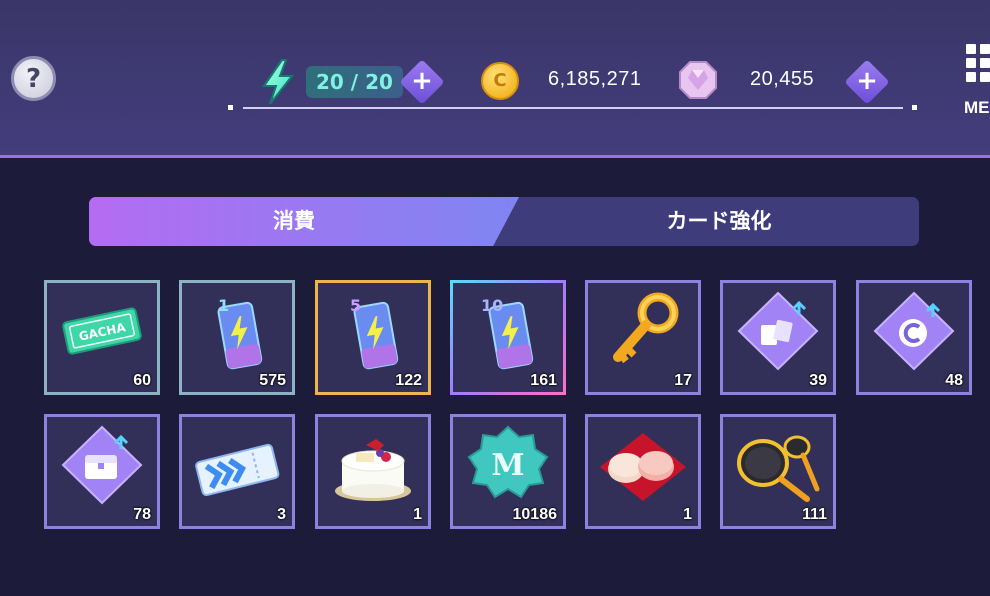 This screenshot has height=596, width=990. Describe the element at coordinates (492, 305) in the screenshot. I see `energy-can-label: 10` at that location.